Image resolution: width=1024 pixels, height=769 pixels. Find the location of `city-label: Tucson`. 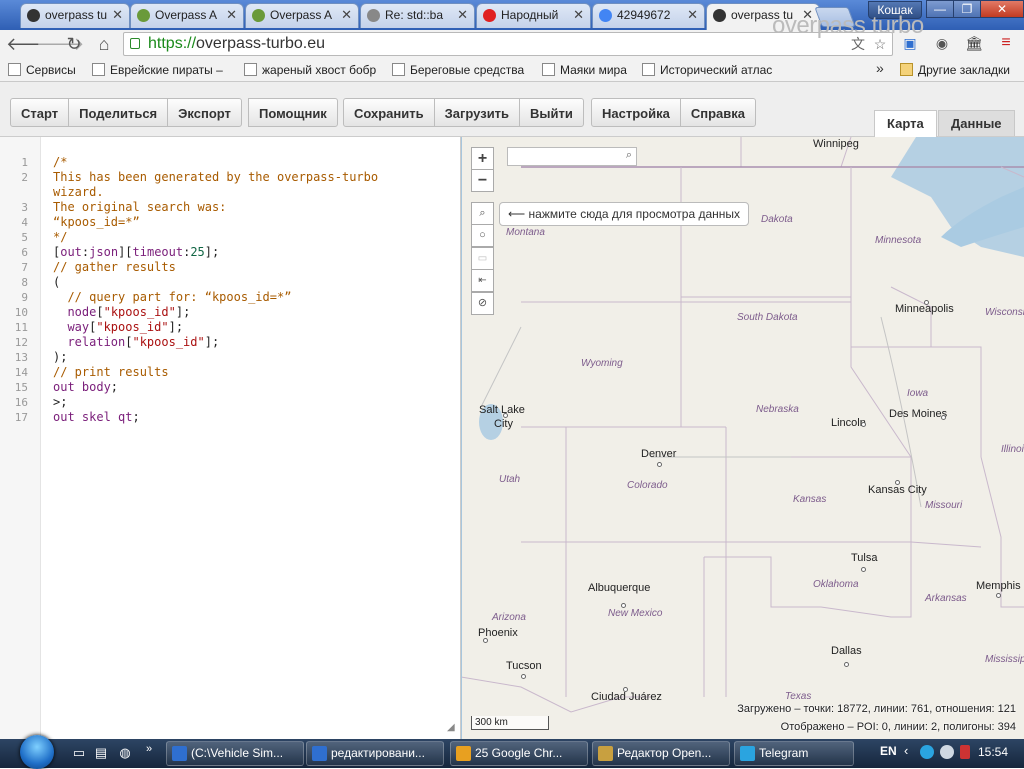

city-label: Tucson is located at coordinates (524, 666).